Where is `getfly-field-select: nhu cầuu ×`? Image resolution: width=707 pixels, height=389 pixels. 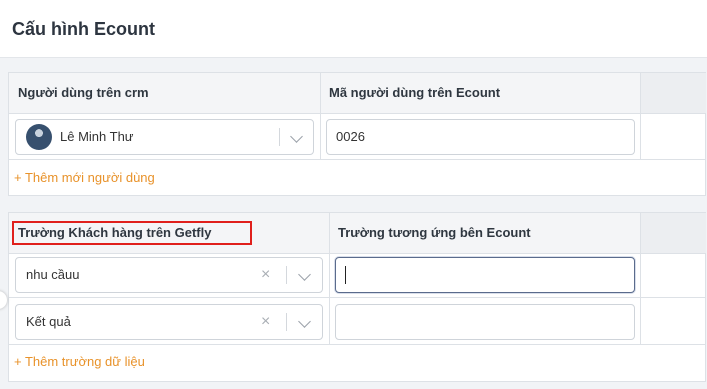 getfly-field-select: nhu cầuu × is located at coordinates (169, 275).